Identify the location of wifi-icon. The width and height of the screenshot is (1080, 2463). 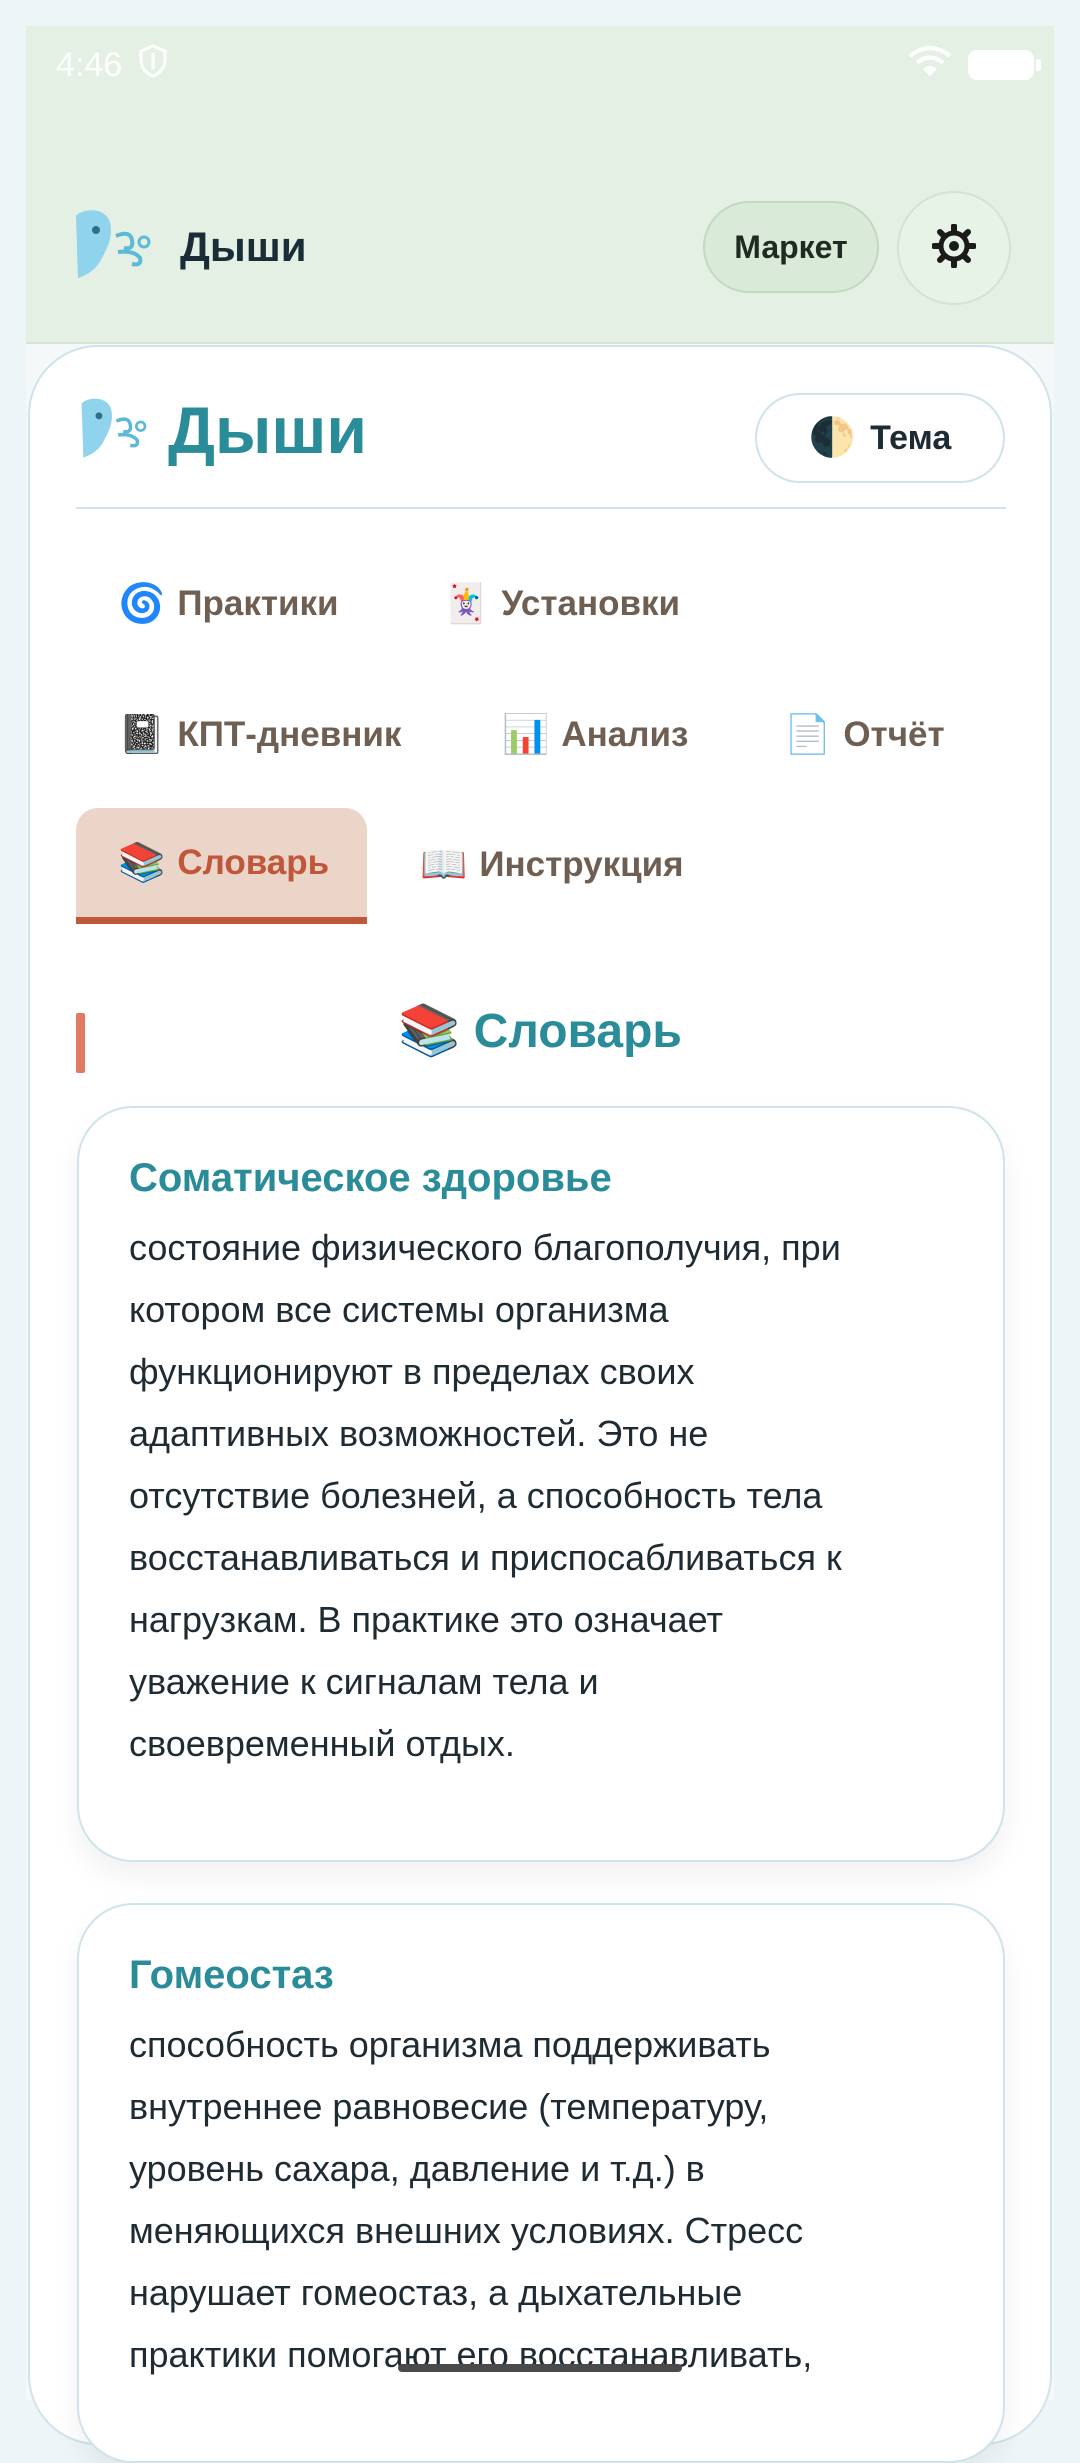
(930, 65).